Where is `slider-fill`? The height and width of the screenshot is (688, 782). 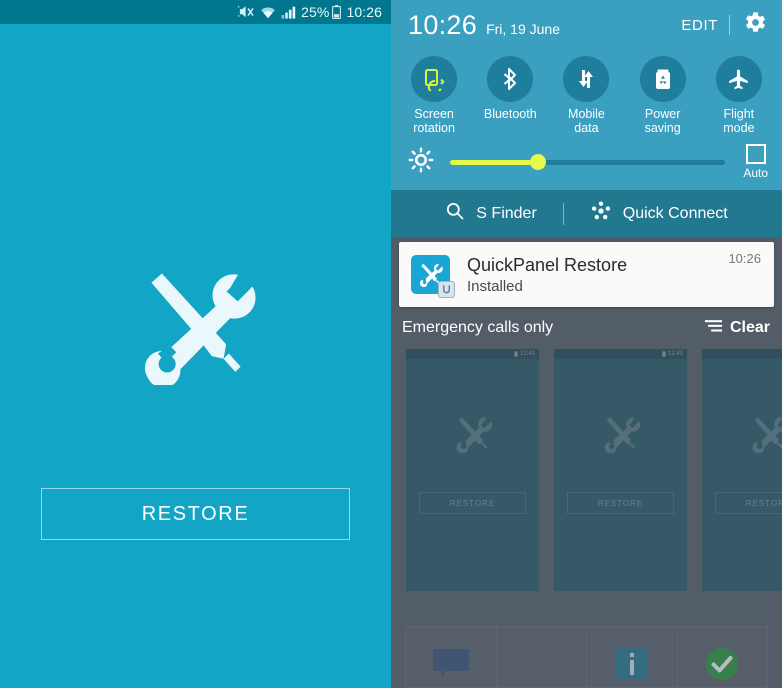 slider-fill is located at coordinates (494, 162).